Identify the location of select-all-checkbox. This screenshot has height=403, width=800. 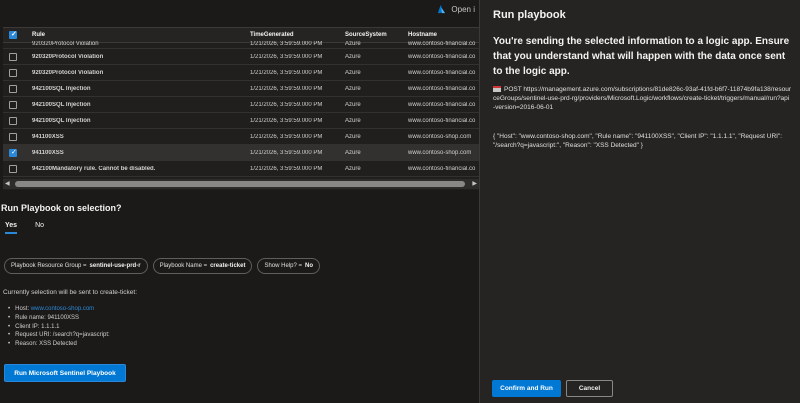
(13, 34).